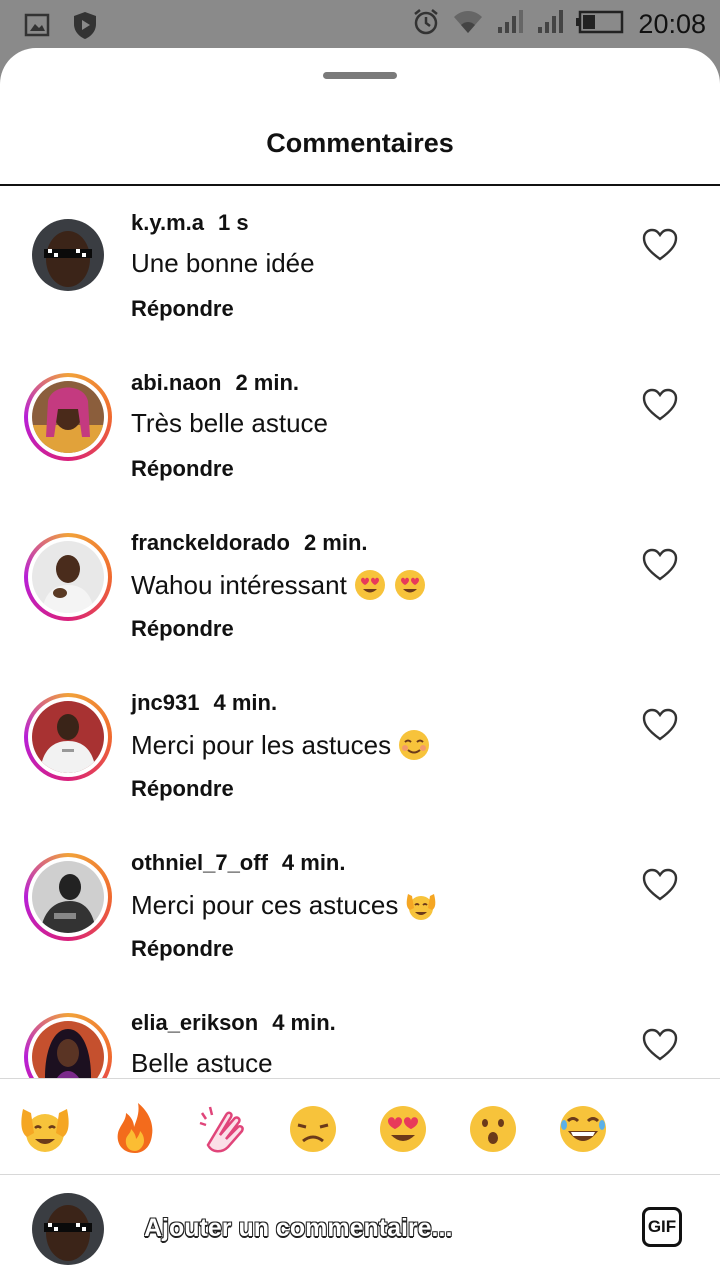 The width and height of the screenshot is (720, 1280). I want to click on comment-text: Merci pour les astuces, so click(281, 745).